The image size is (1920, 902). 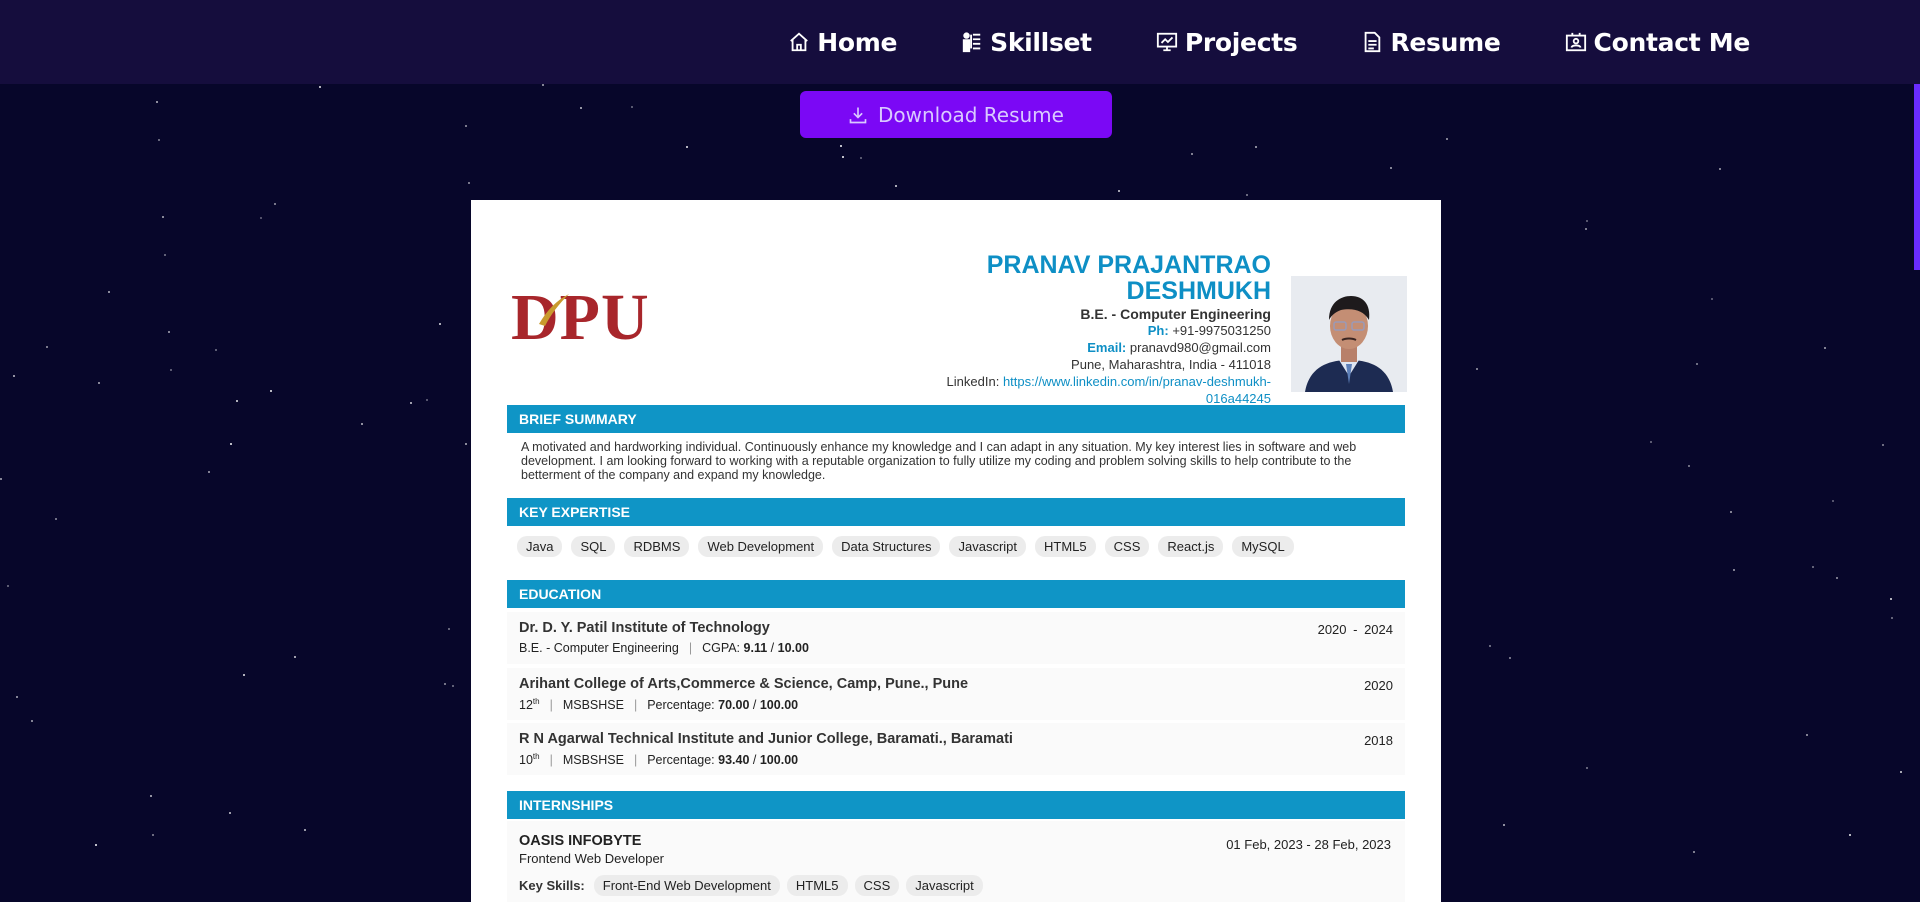 I want to click on contact-icon, so click(x=1575, y=42).